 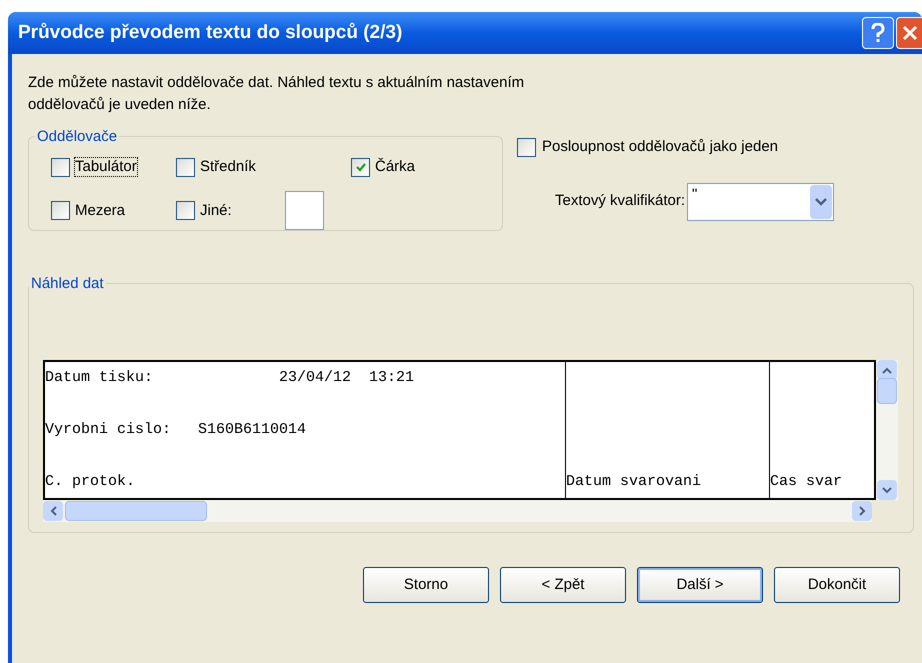 What do you see at coordinates (211, 32) in the screenshot?
I see `window-title: Průvodce převodem textu do sloupců (2/3)` at bounding box center [211, 32].